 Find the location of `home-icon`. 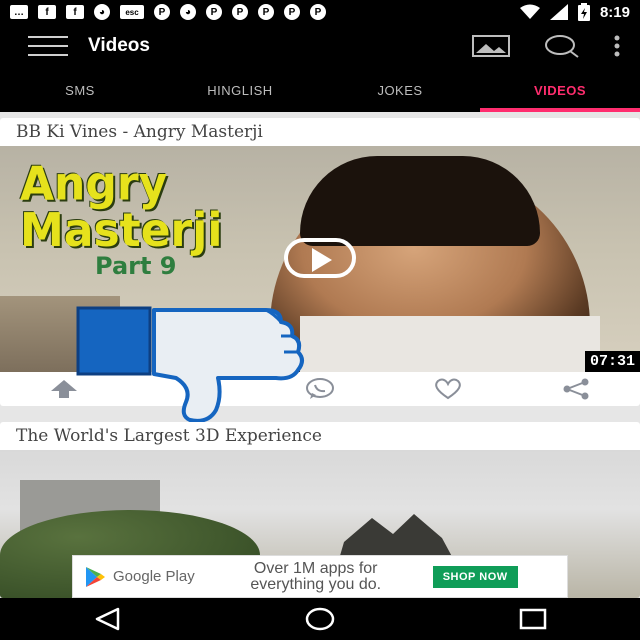

home-icon is located at coordinates (320, 619).